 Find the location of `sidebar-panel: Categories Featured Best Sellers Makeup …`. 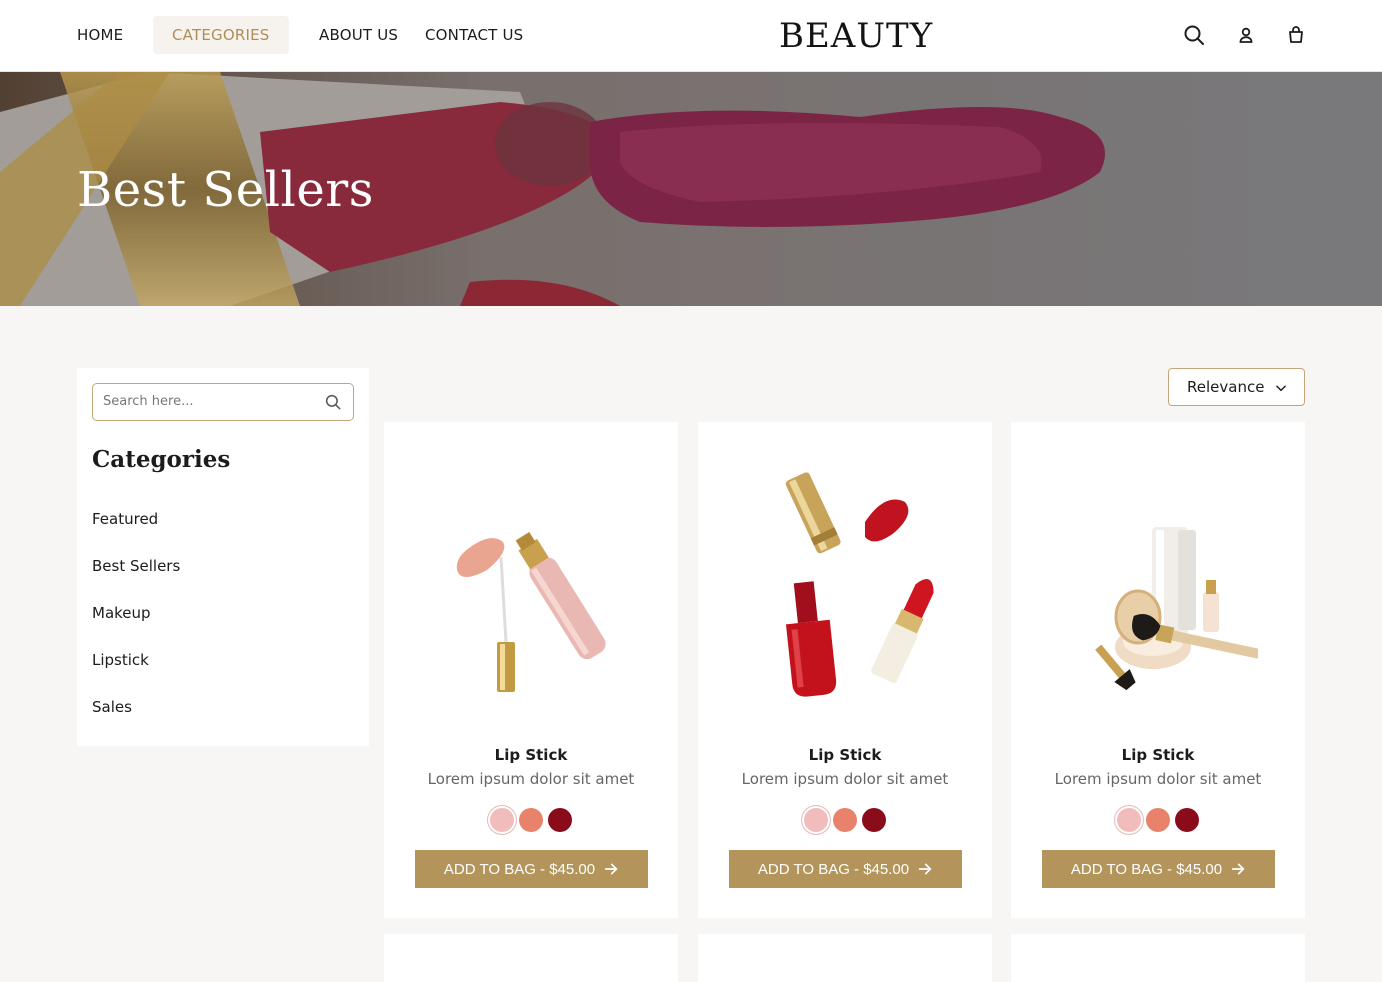

sidebar-panel: Categories Featured Best Sellers Makeup … is located at coordinates (223, 557).